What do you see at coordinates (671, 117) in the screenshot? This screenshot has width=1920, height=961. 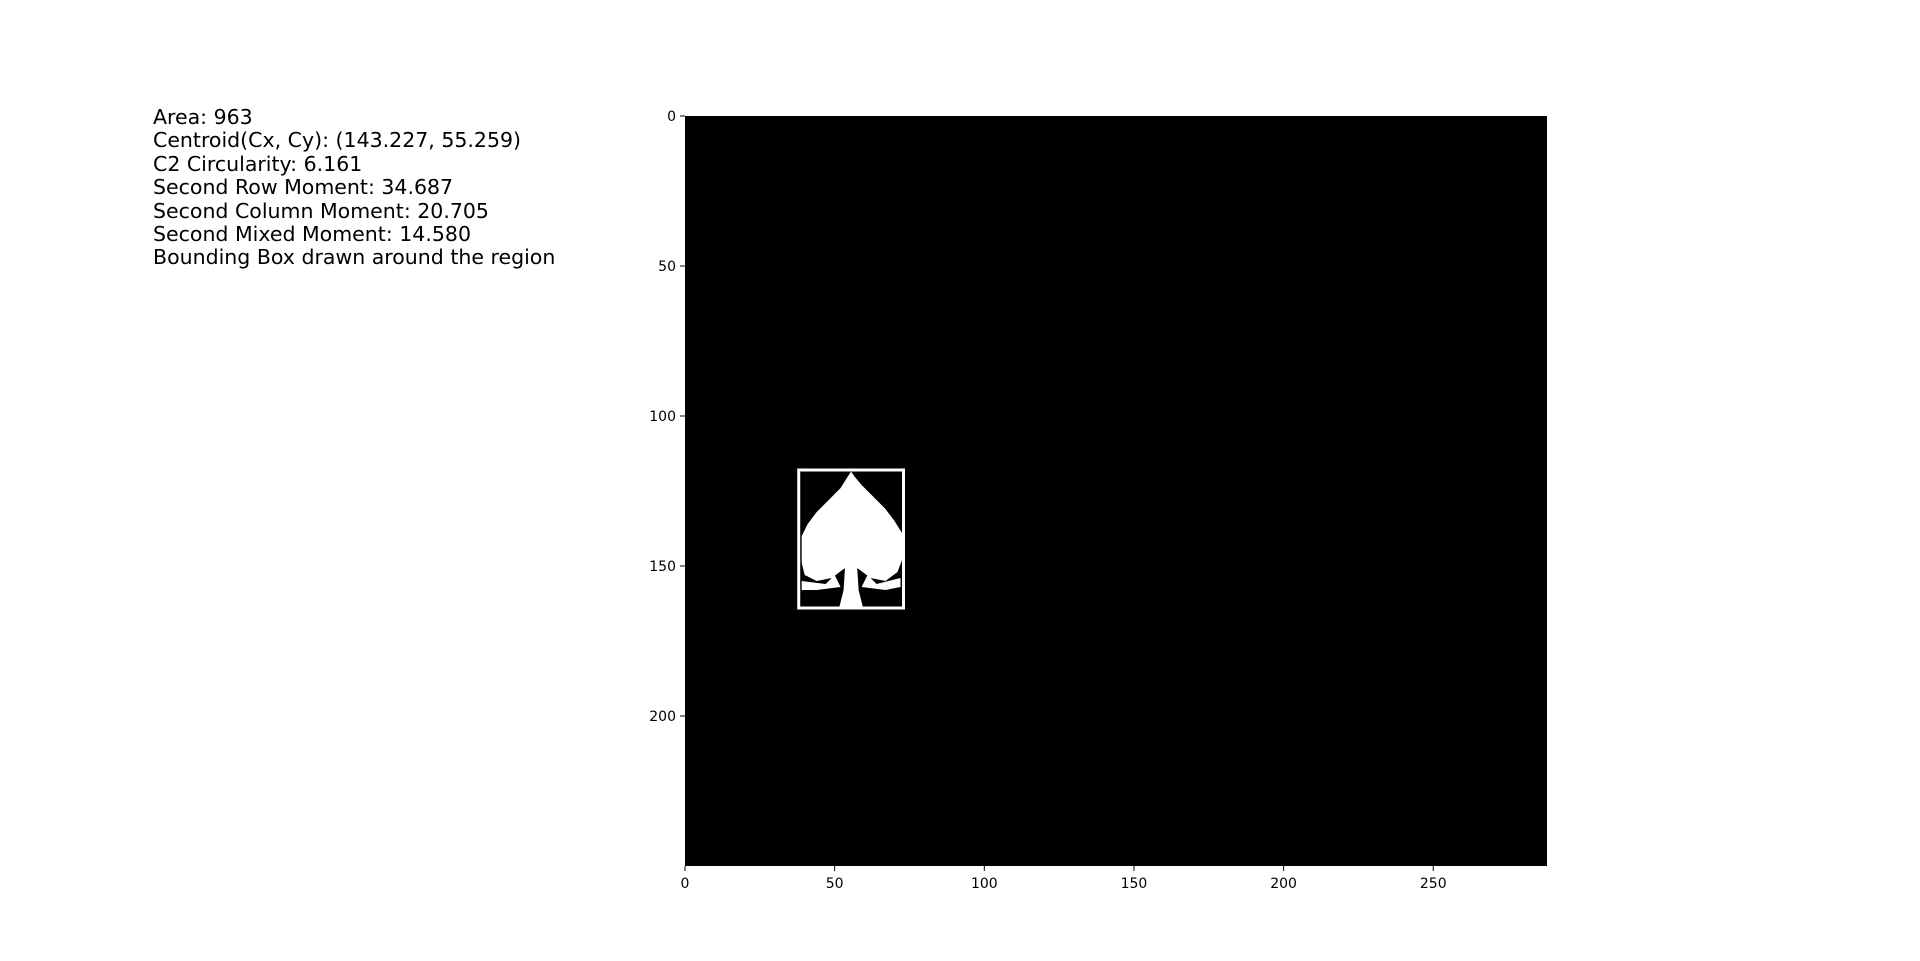 I see `y-tick-label: 0` at bounding box center [671, 117].